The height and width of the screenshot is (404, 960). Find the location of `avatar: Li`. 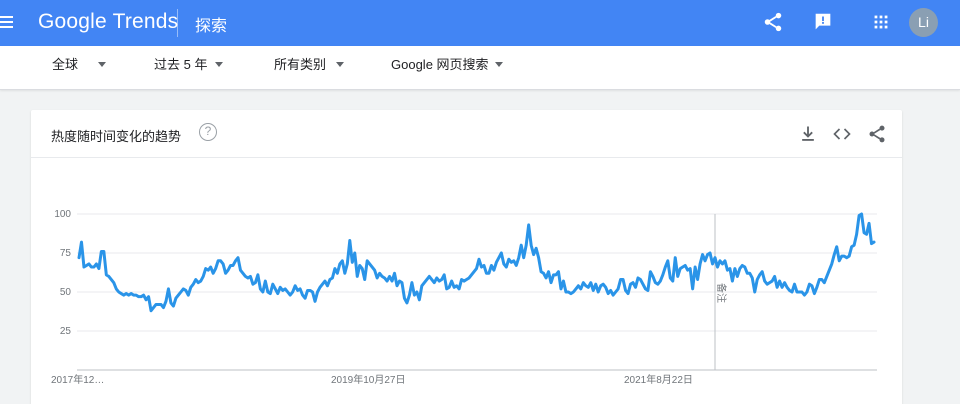

avatar: Li is located at coordinates (923, 22).